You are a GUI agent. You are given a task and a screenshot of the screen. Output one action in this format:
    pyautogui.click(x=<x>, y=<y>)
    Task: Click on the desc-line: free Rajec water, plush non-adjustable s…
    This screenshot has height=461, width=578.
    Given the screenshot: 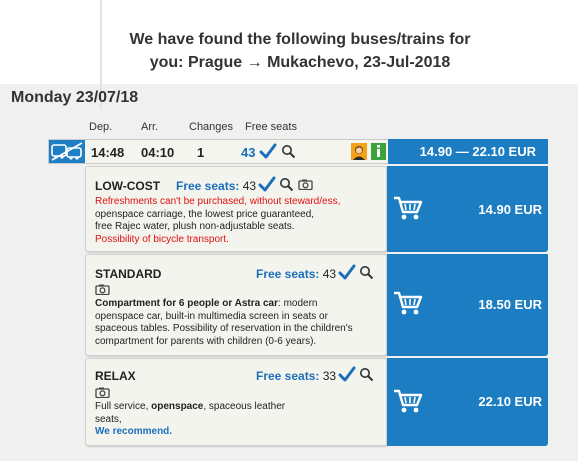 What is the action you would take?
    pyautogui.click(x=195, y=226)
    